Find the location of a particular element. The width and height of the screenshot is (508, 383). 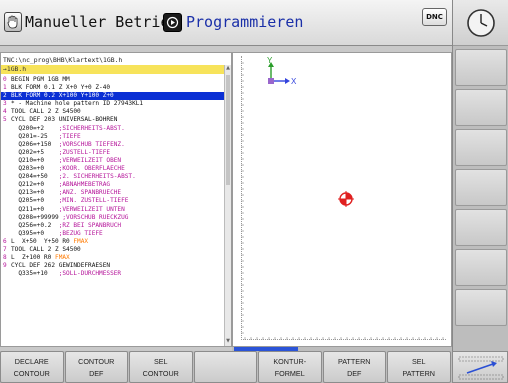

program-line: Q205=+0 ;MIN. ZUSTELL-TIEFE is located at coordinates (113, 201).